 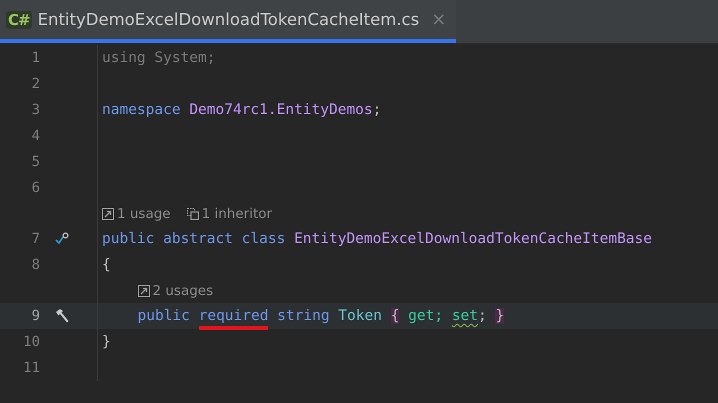 What do you see at coordinates (19, 19) in the screenshot?
I see `language-badge: C#` at bounding box center [19, 19].